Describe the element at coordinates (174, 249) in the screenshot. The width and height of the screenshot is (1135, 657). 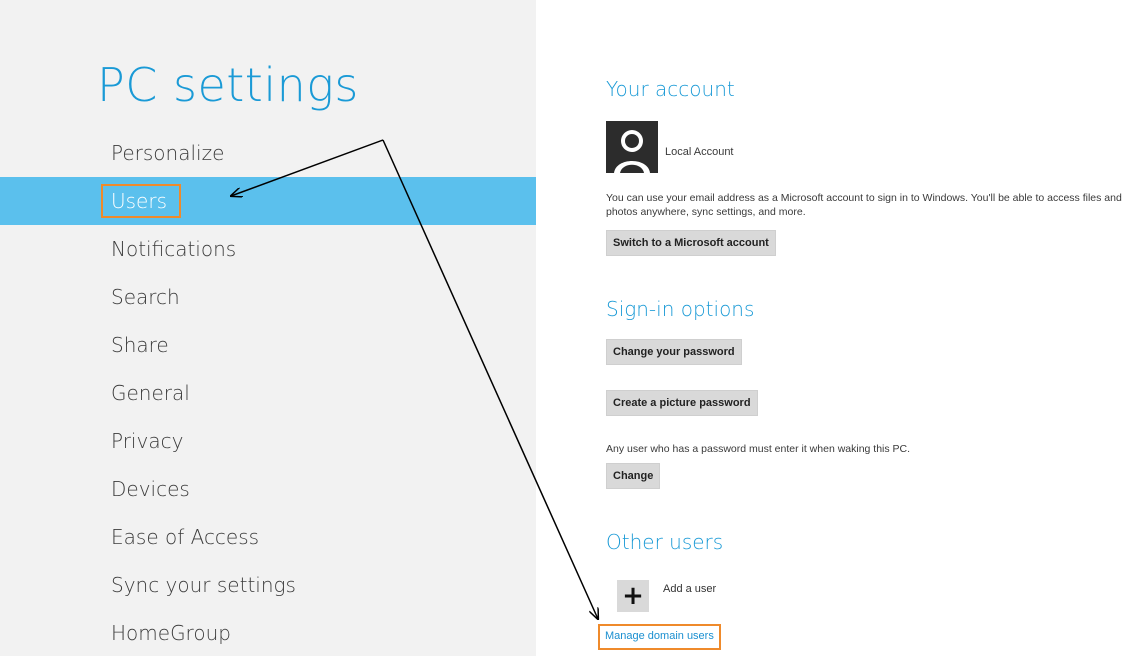
I see `nav-item-label: Notifications` at that location.